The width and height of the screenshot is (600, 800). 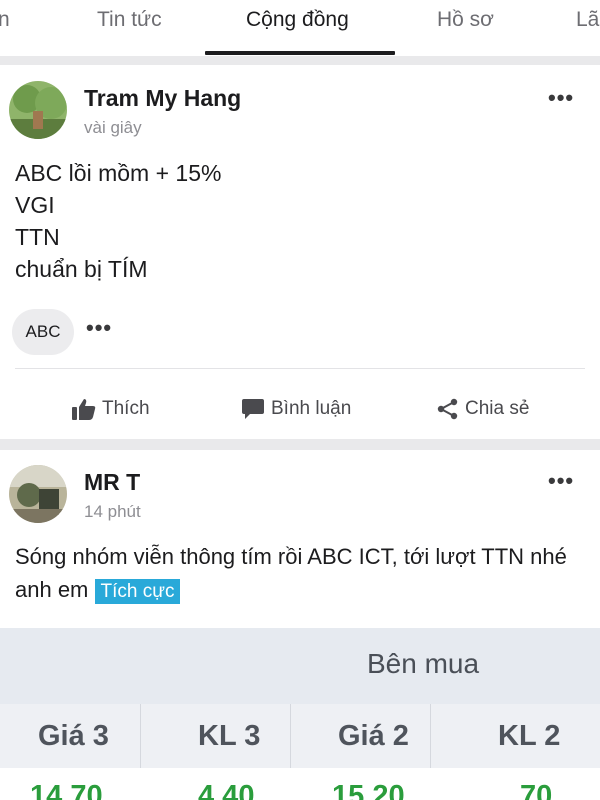 I want to click on like-button: Thích, so click(x=111, y=409).